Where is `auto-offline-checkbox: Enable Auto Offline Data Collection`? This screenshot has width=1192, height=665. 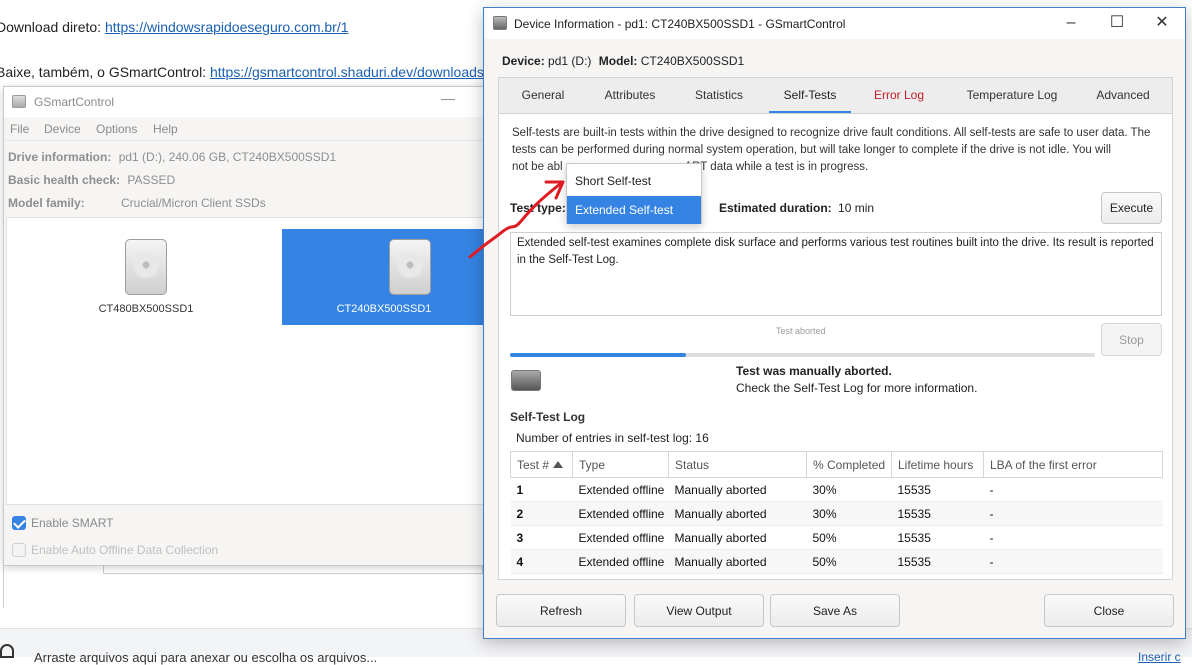 auto-offline-checkbox: Enable Auto Offline Data Collection is located at coordinates (115, 550).